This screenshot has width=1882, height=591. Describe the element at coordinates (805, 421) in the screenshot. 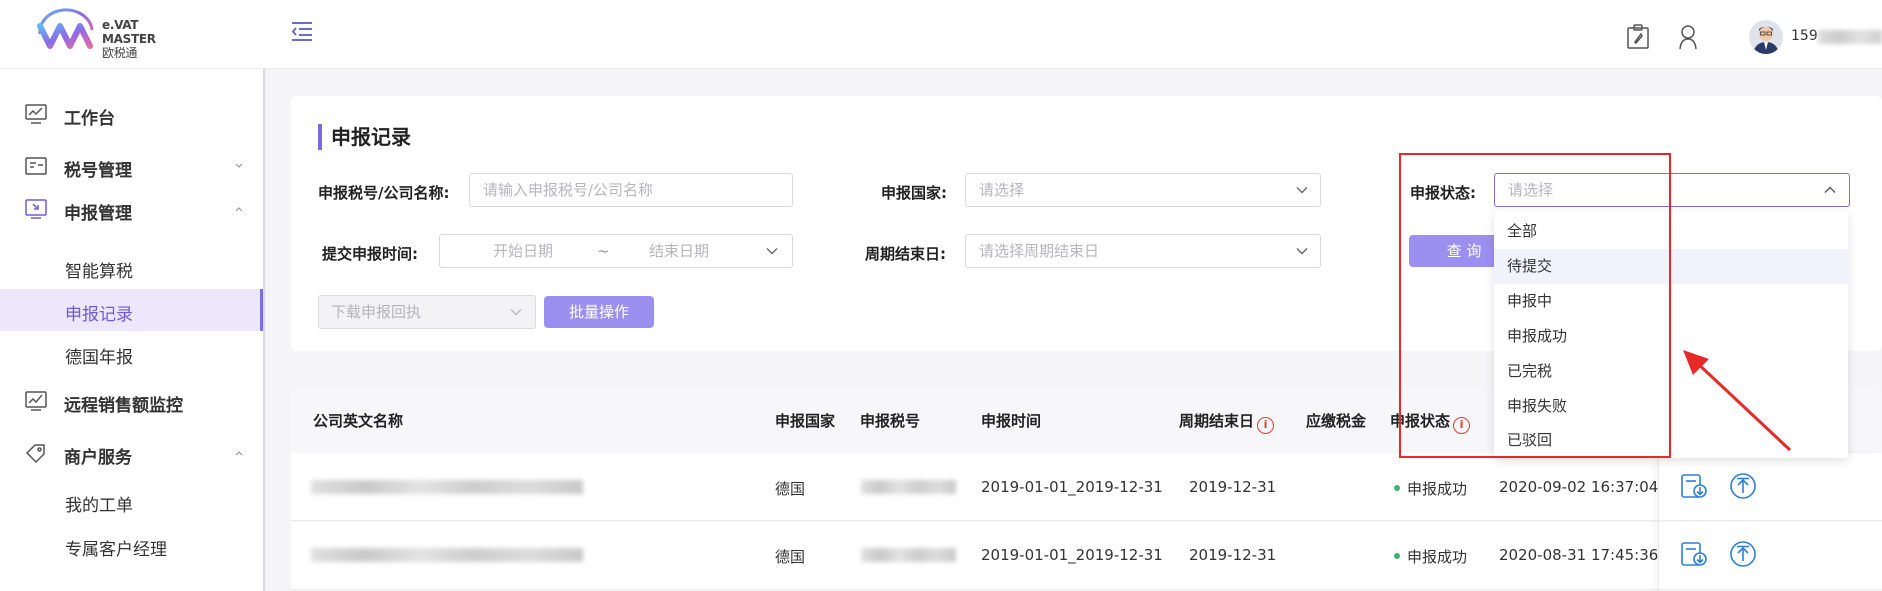

I see `col-country: 申报国家` at that location.